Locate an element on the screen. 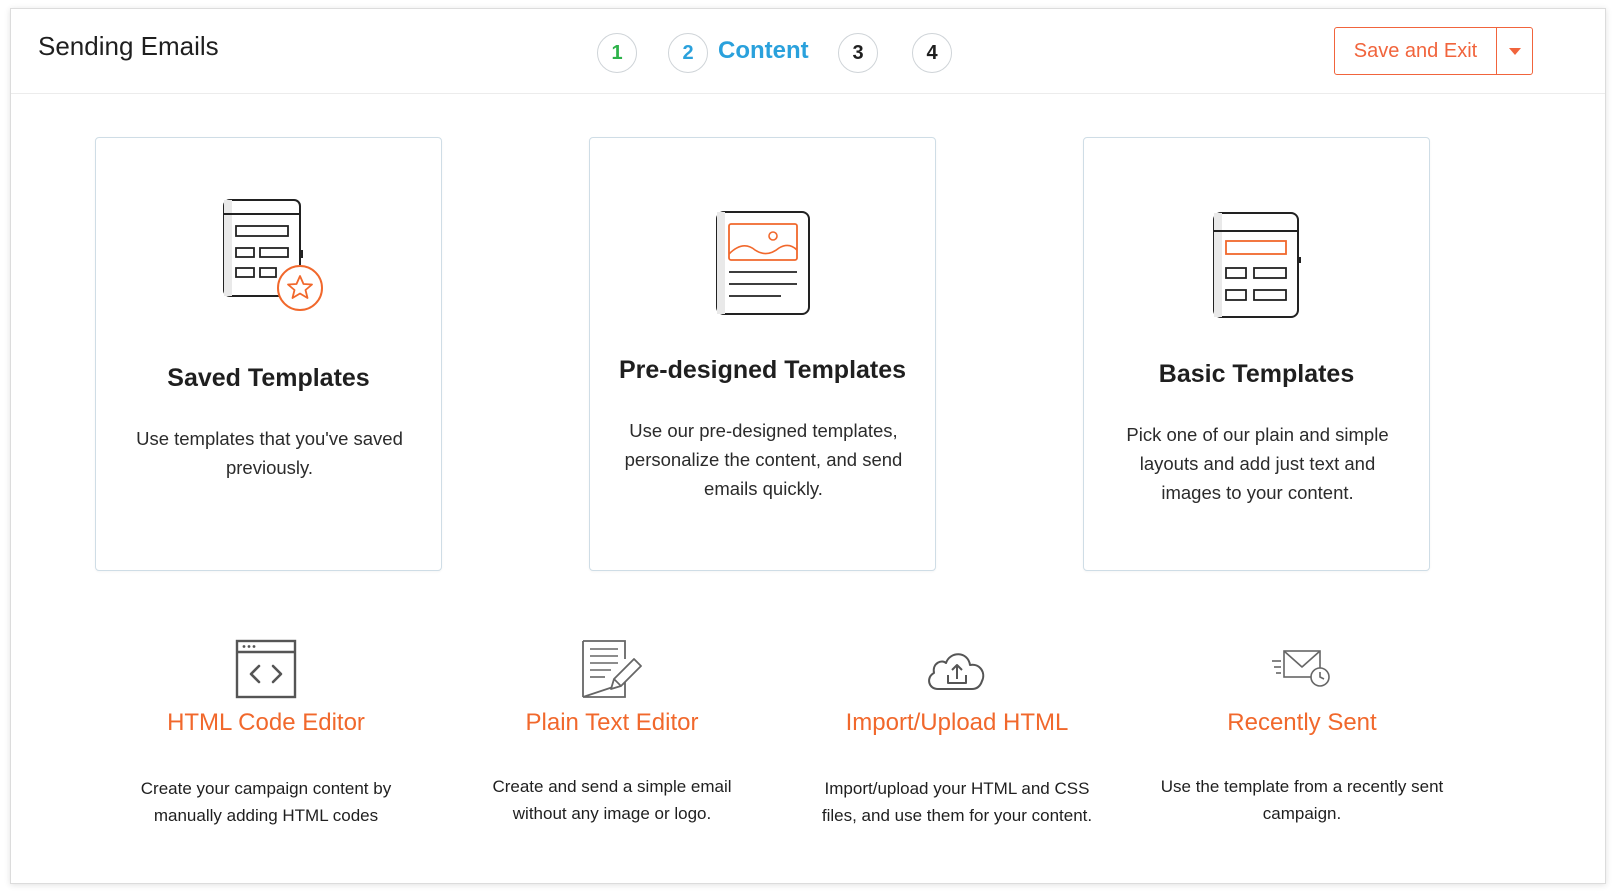  step-3: 3 is located at coordinates (858, 53).